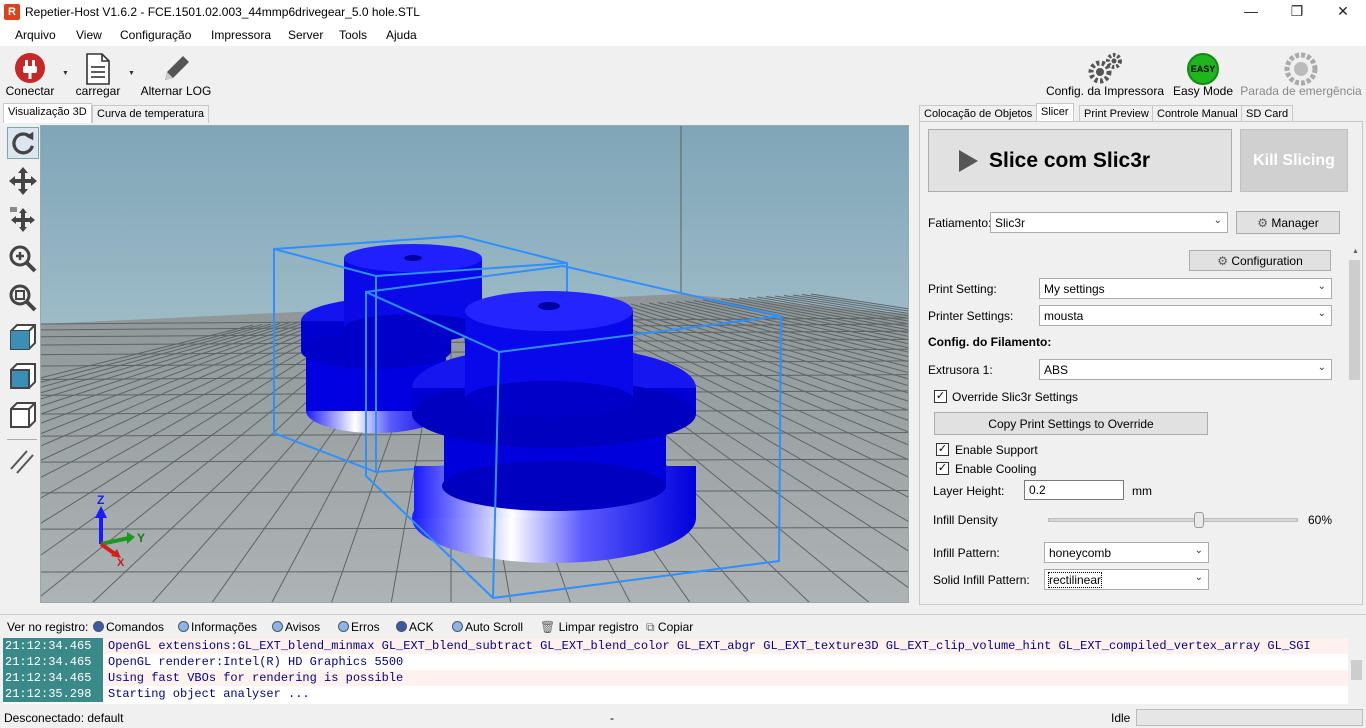  What do you see at coordinates (942, 449) in the screenshot?
I see `support-checkbox: ✓` at bounding box center [942, 449].